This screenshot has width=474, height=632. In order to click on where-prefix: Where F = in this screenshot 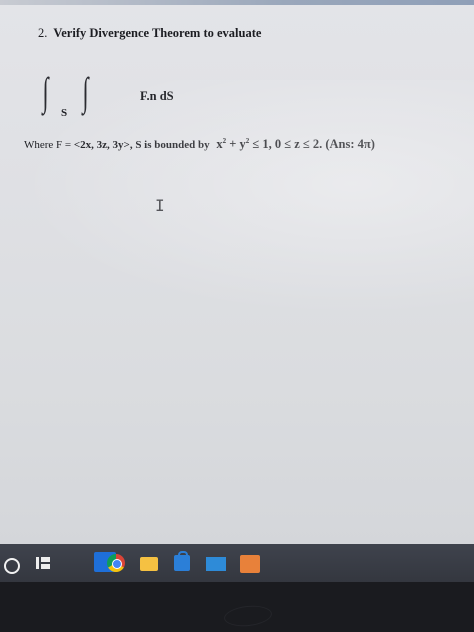, I will do `click(49, 145)`.